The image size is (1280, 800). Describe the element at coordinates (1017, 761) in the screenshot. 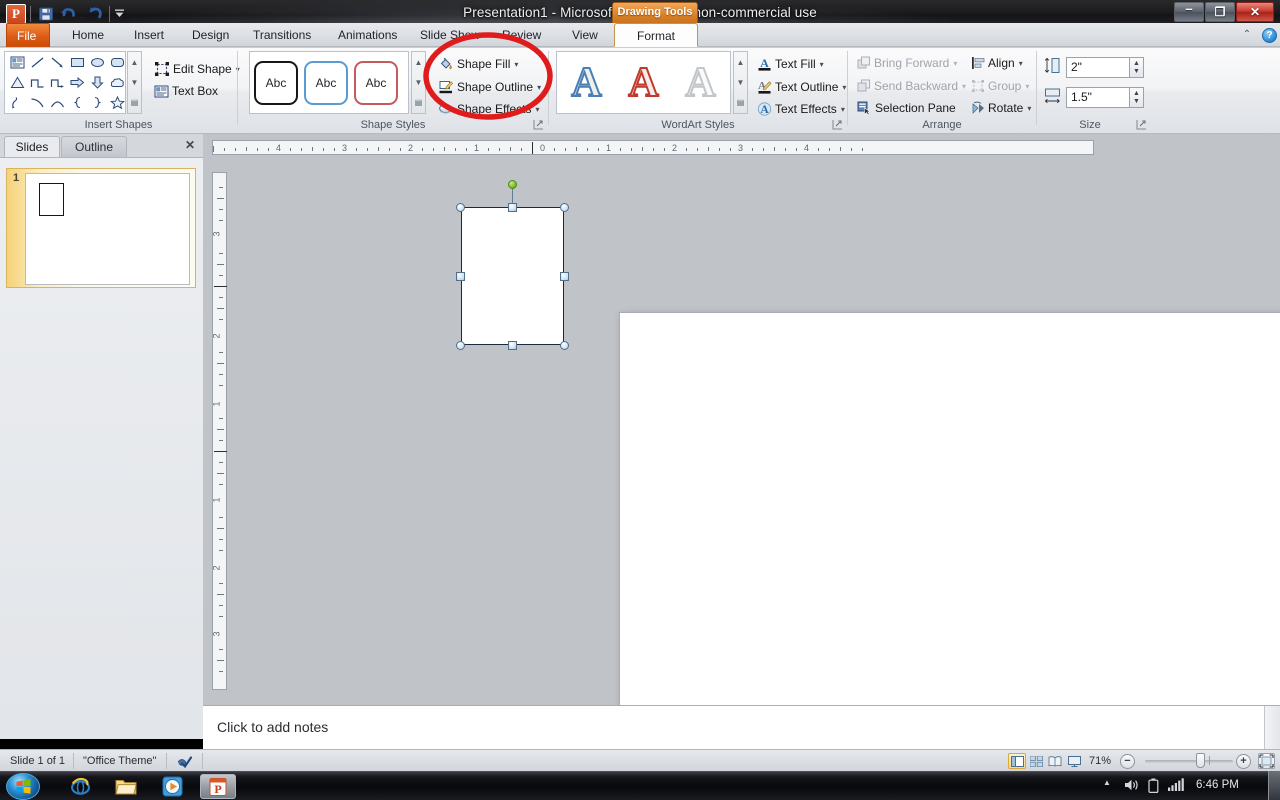

I see `normal-view-button` at that location.